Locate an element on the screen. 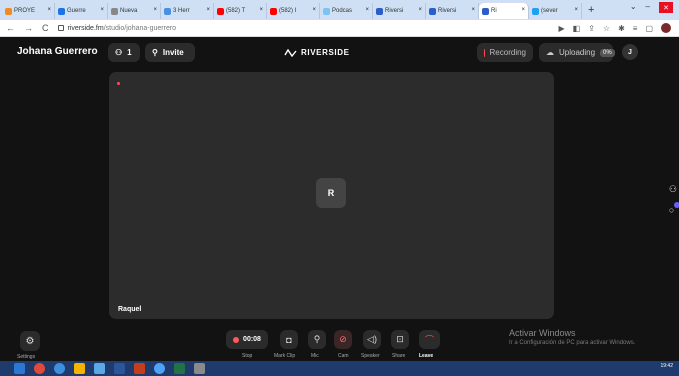 The height and width of the screenshot is (376, 679). people-icon: ⚇ is located at coordinates (119, 52).